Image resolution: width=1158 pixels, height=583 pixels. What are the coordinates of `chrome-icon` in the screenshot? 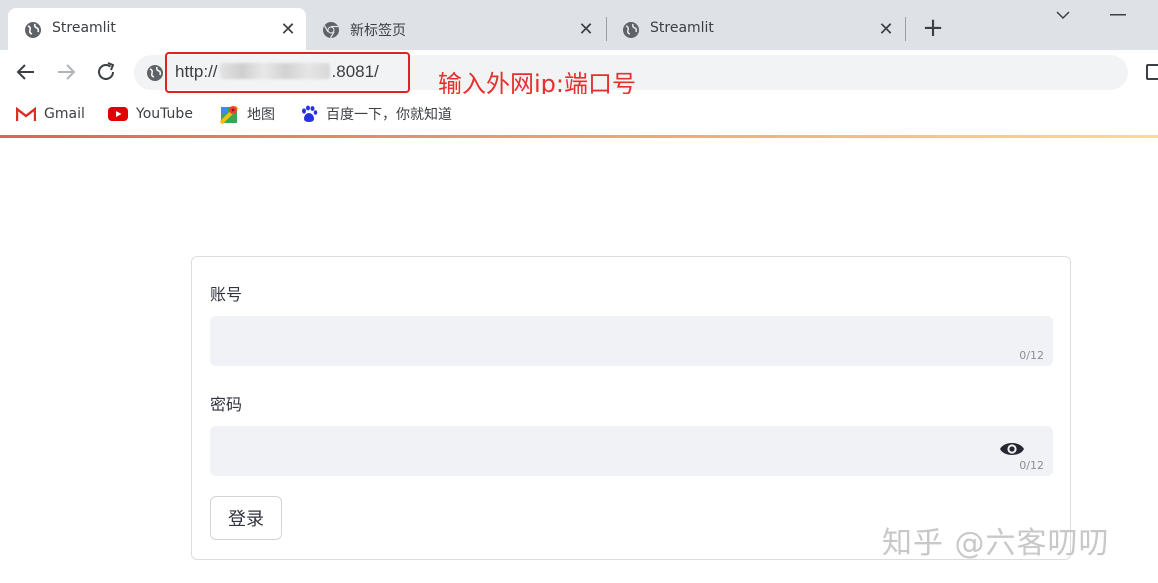 It's located at (331, 30).